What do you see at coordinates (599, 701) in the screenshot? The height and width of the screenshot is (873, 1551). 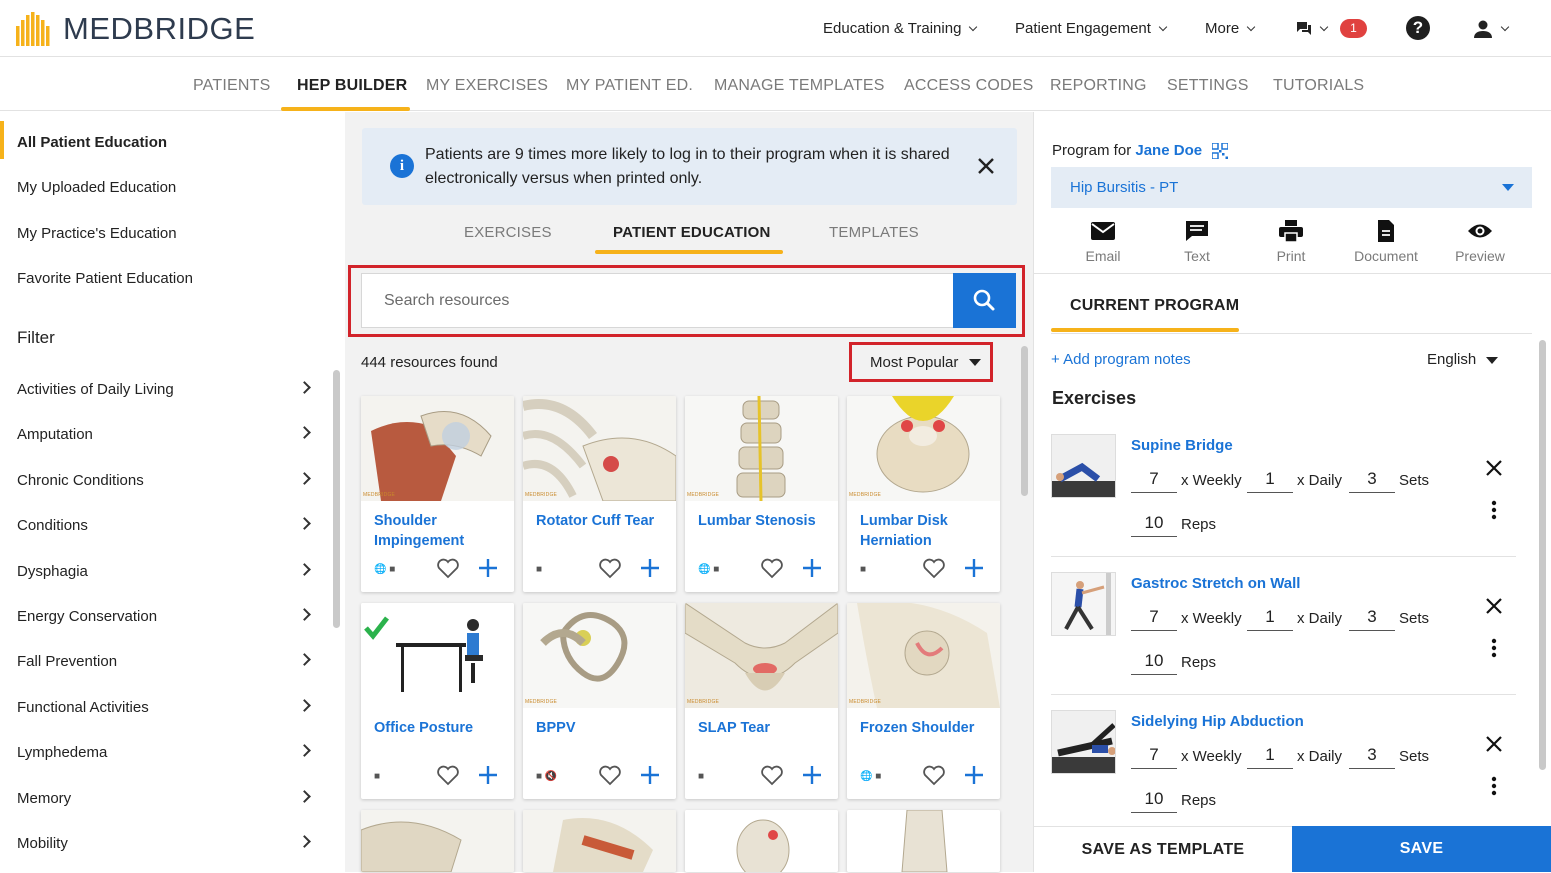 I see `resource-card: MEDBRIDGE BPPV ■ 🔇` at bounding box center [599, 701].